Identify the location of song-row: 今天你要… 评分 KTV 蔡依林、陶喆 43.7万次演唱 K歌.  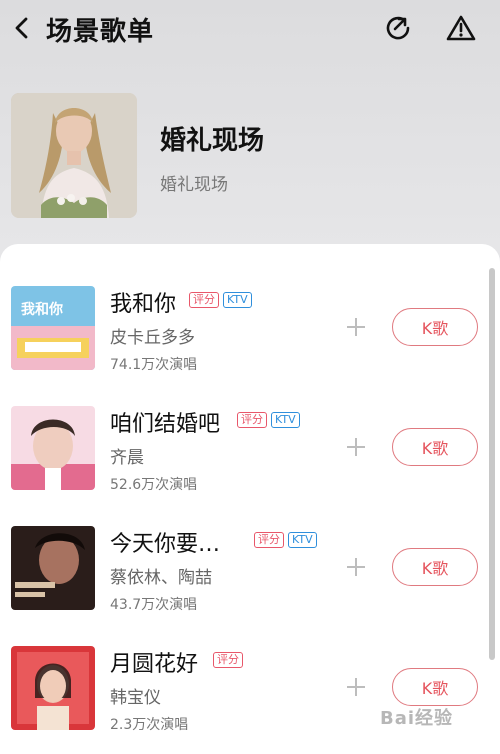
(245, 576).